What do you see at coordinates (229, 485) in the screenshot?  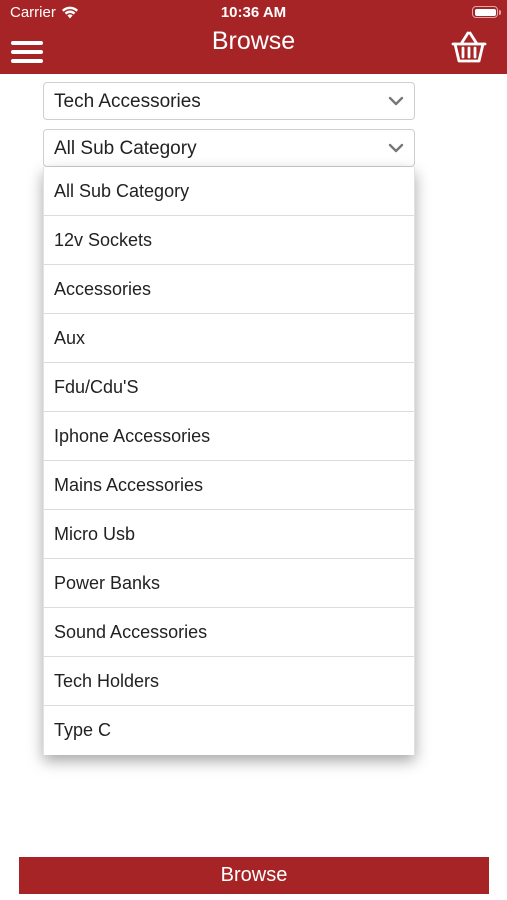 I see `dropdown-option: Mains Accessories` at bounding box center [229, 485].